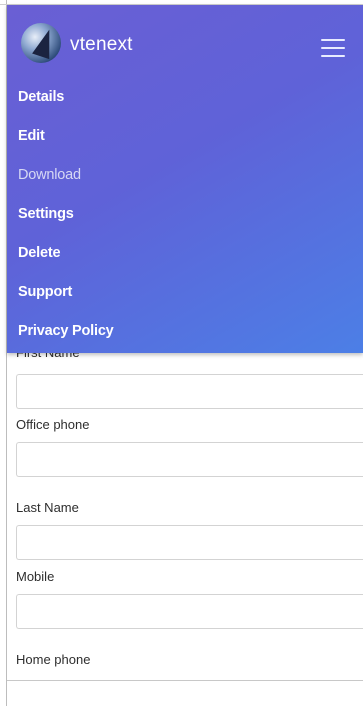 This screenshot has height=706, width=363. I want to click on home-phone-field-top-edge, so click(185, 680).